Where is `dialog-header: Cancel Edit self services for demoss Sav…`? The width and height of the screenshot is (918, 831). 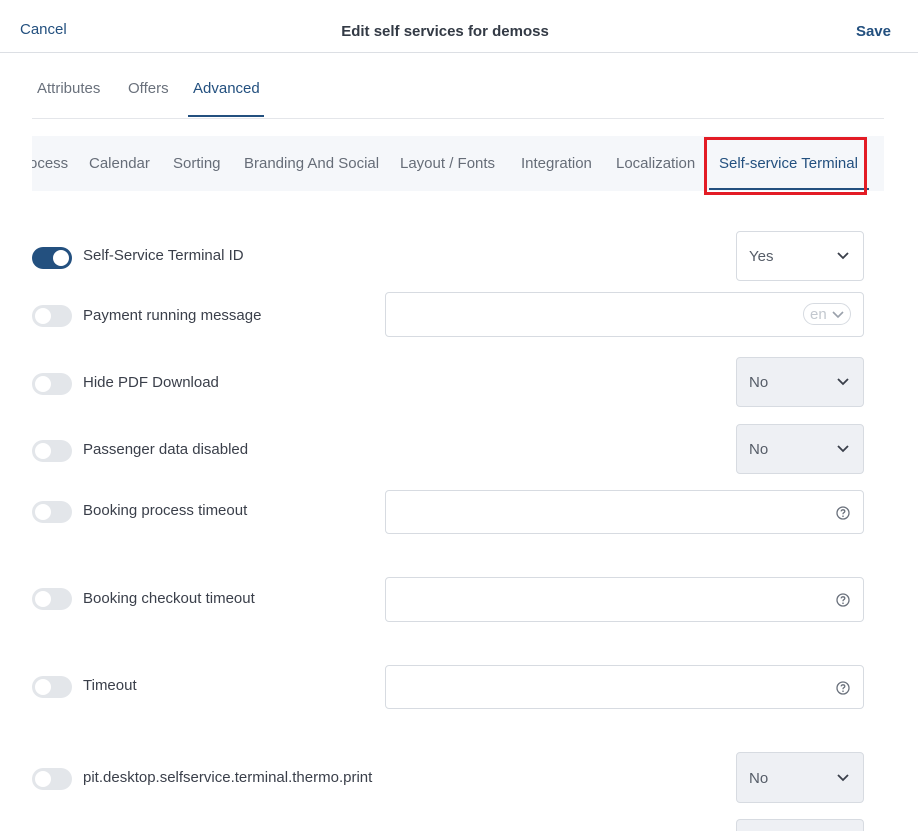 dialog-header: Cancel Edit self services for demoss Sav… is located at coordinates (459, 26).